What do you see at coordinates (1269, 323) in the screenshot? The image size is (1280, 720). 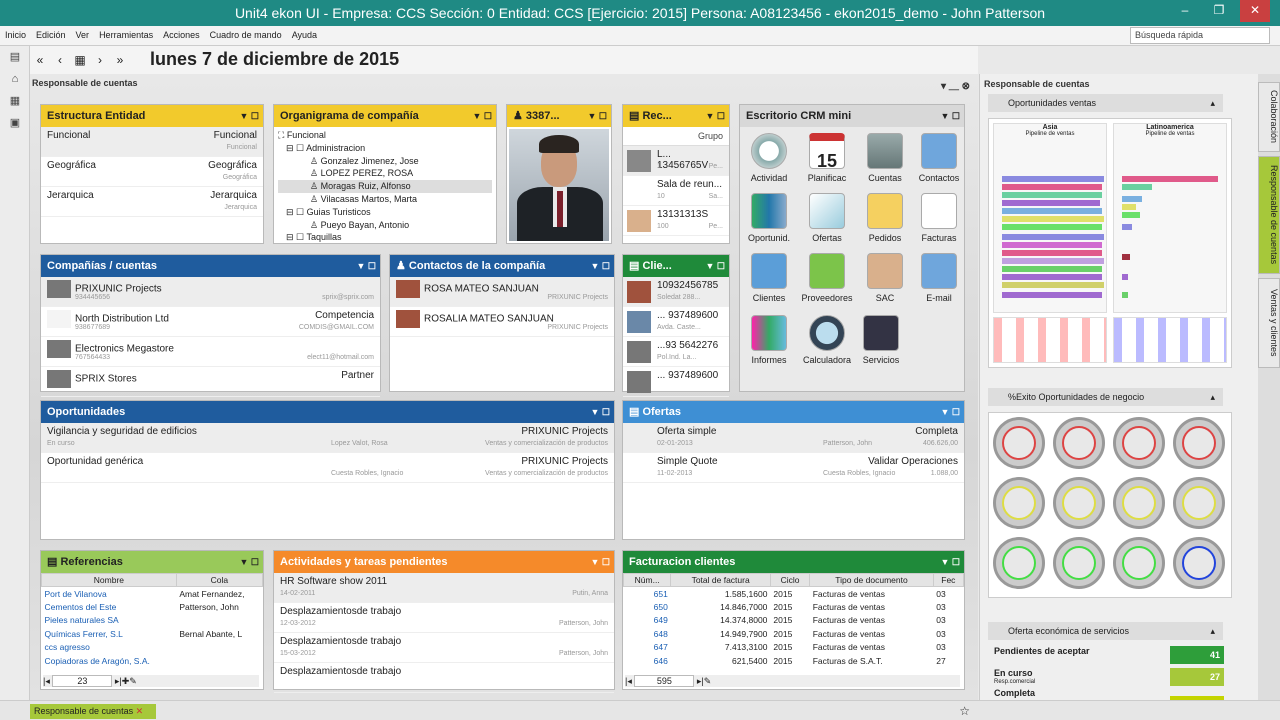 I see `tab-ventas-y-clientes: Ventas y clientes` at bounding box center [1269, 323].